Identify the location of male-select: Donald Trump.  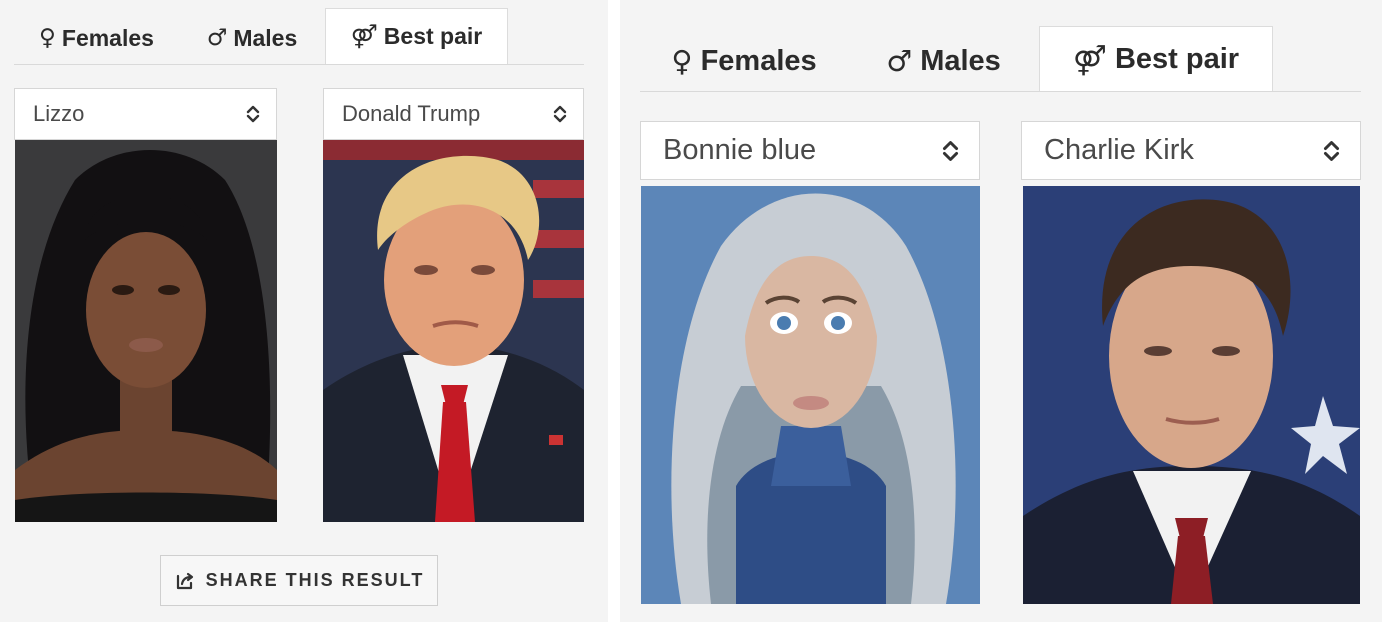
(453, 114).